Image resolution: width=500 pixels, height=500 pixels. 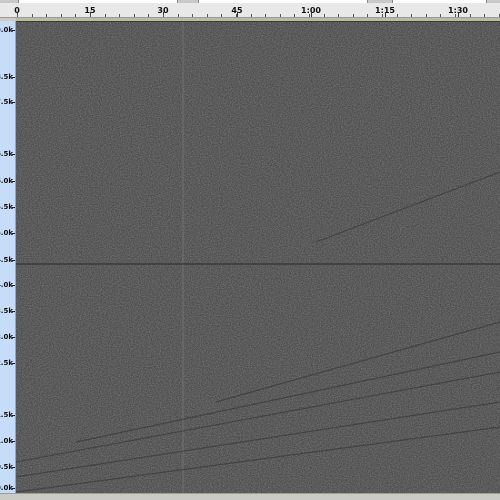 I want to click on ruler-scroll-strip, so click(x=250, y=1).